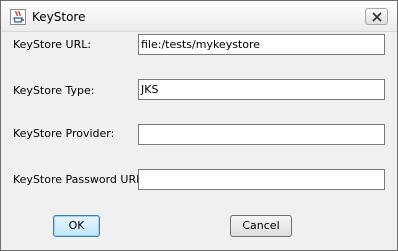 The width and height of the screenshot is (398, 251). Describe the element at coordinates (18, 17) in the screenshot. I see `java-cup-icon` at that location.